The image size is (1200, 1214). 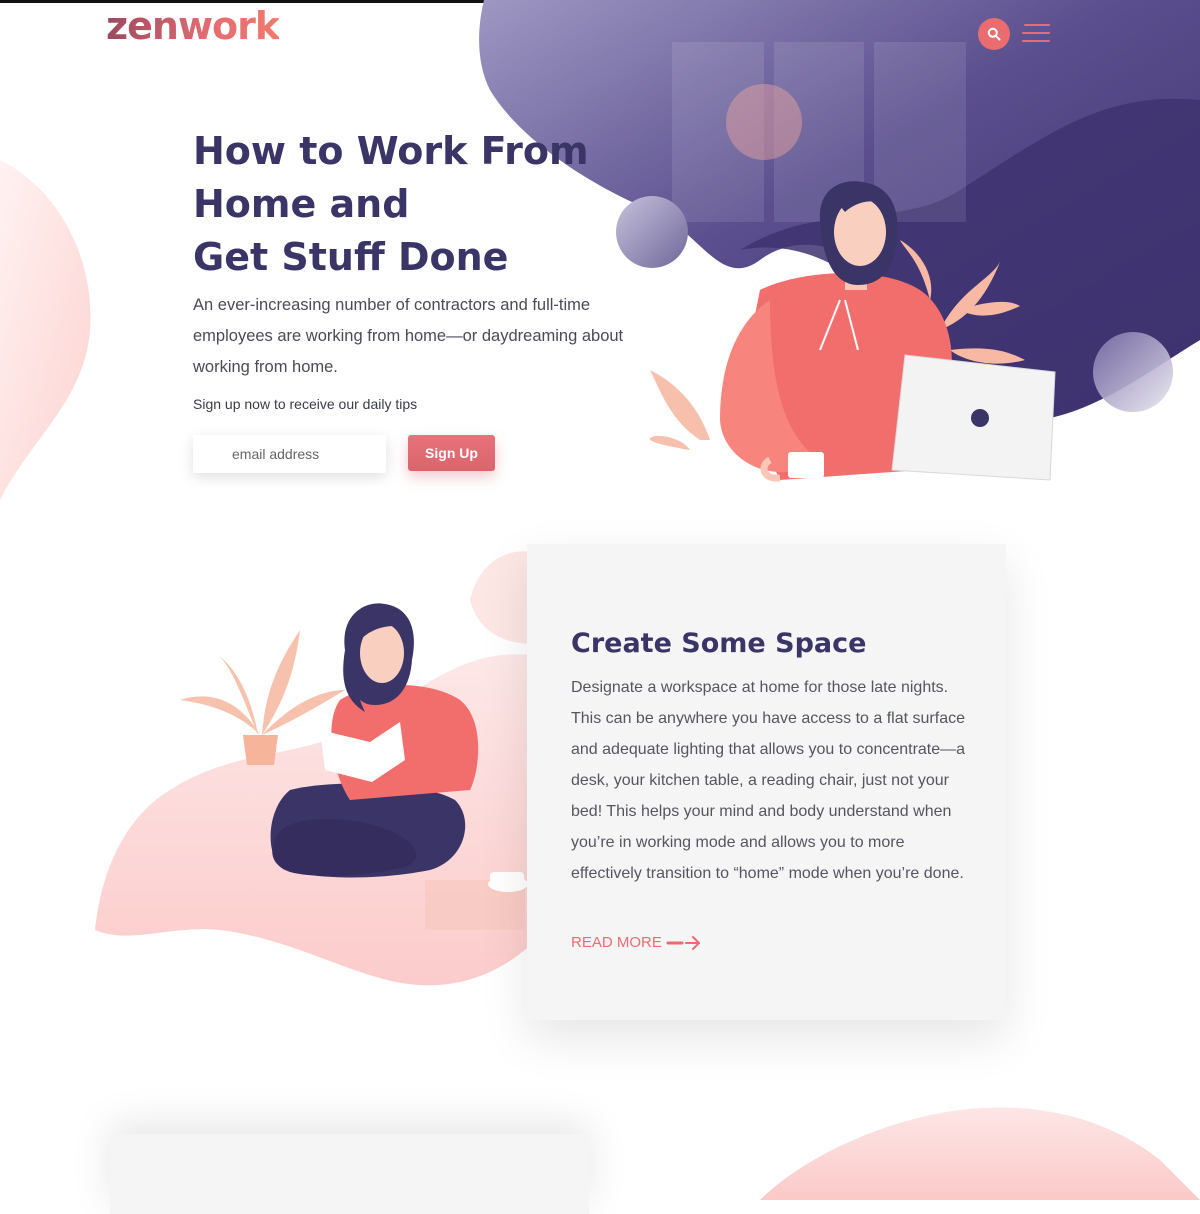 What do you see at coordinates (193, 26) in the screenshot?
I see `logo: zenwork` at bounding box center [193, 26].